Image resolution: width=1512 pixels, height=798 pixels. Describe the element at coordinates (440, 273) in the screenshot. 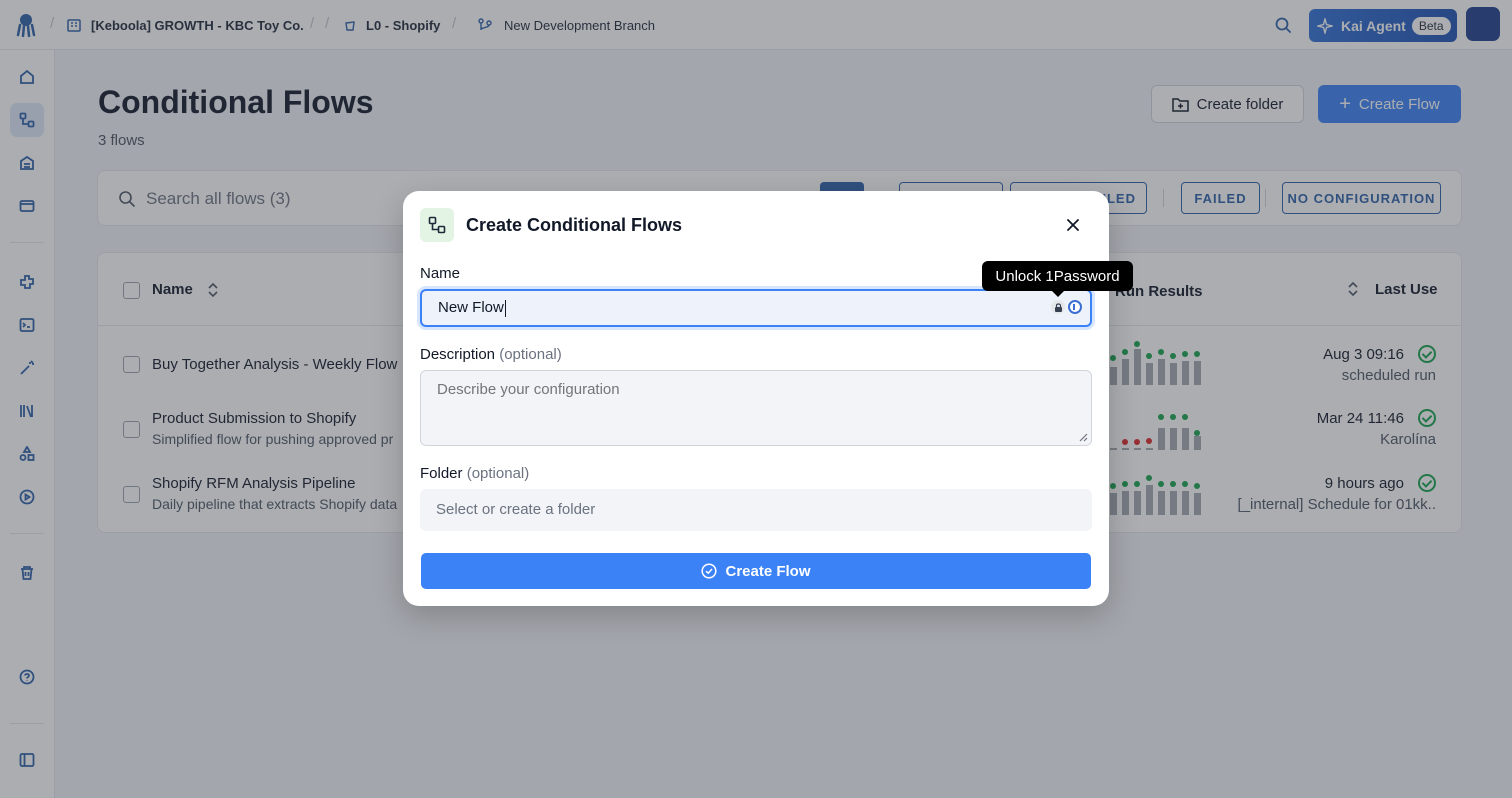

I see `name-label: Name` at that location.